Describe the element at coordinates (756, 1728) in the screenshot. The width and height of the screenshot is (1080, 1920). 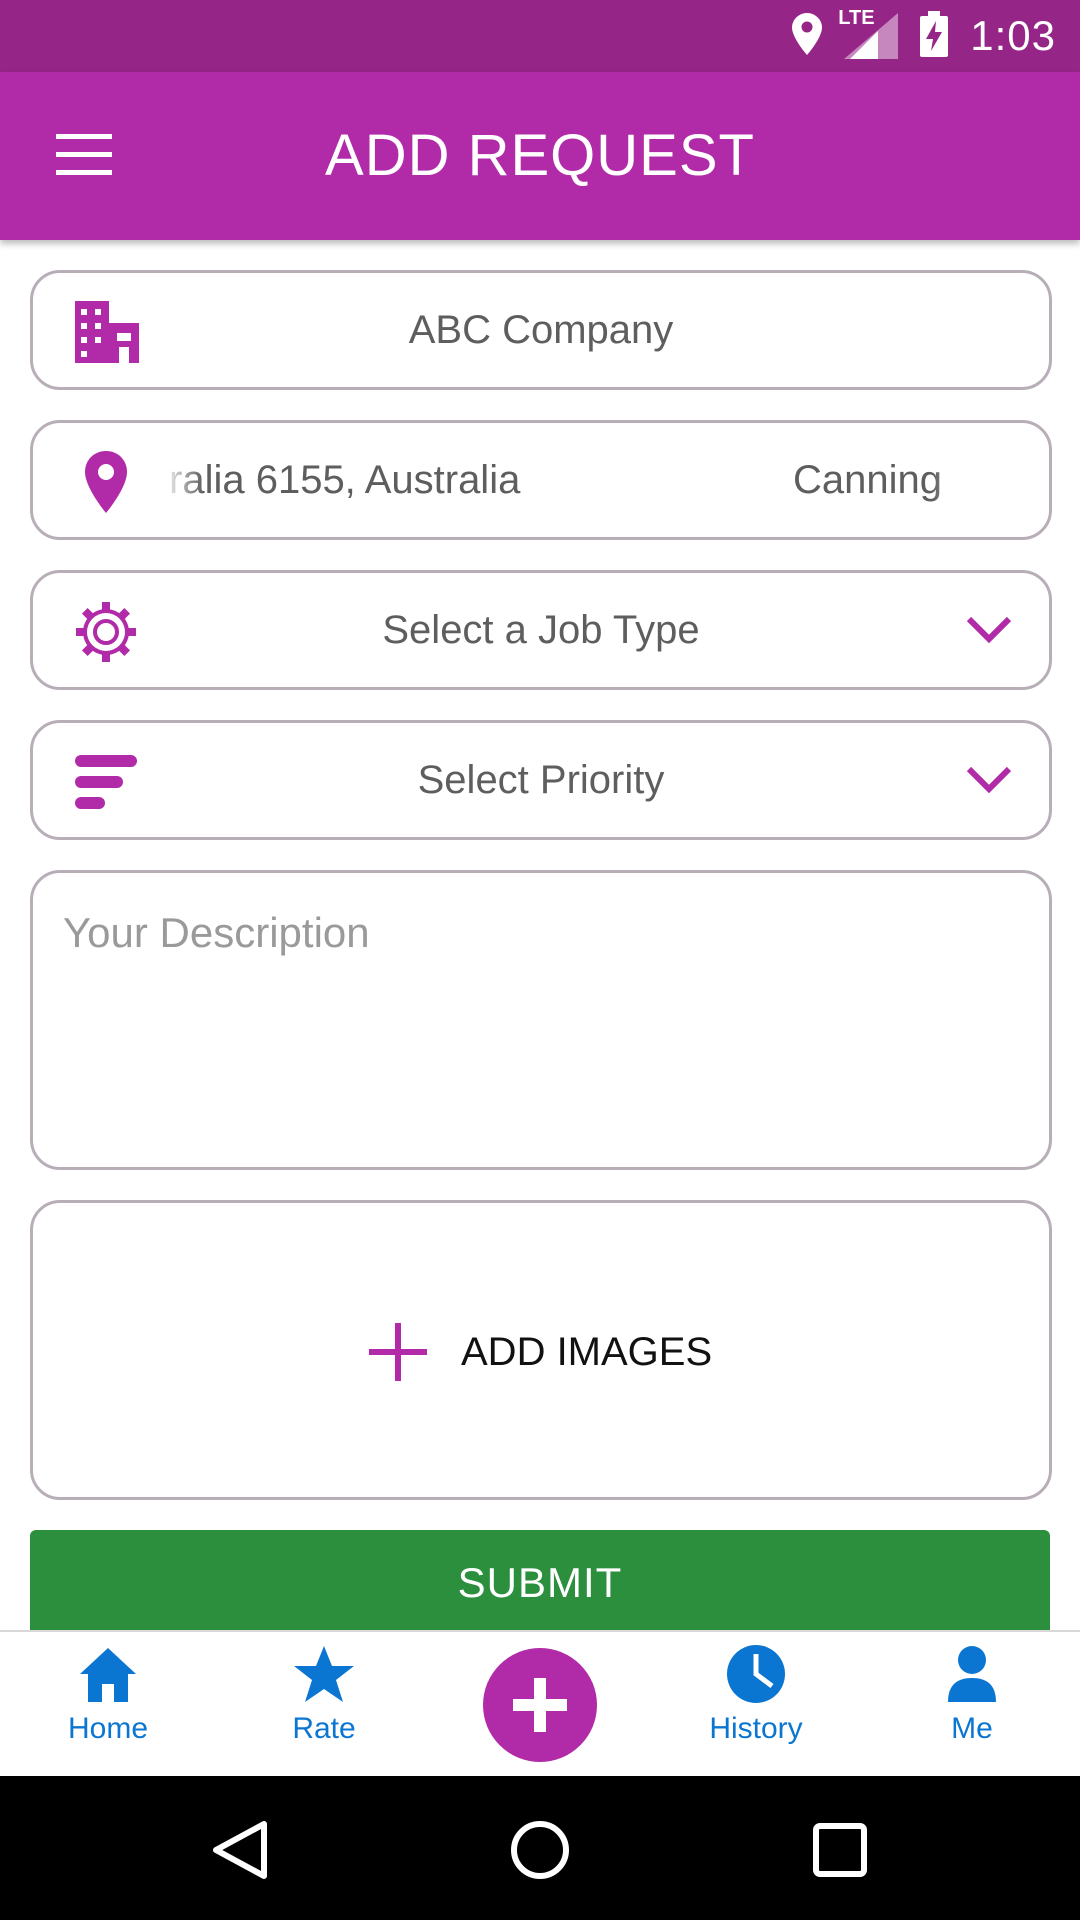
I see `nav-history-label: History` at that location.